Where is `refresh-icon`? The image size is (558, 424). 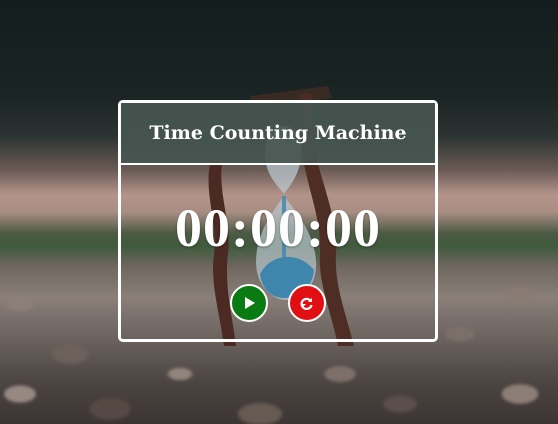
refresh-icon is located at coordinates (306, 303).